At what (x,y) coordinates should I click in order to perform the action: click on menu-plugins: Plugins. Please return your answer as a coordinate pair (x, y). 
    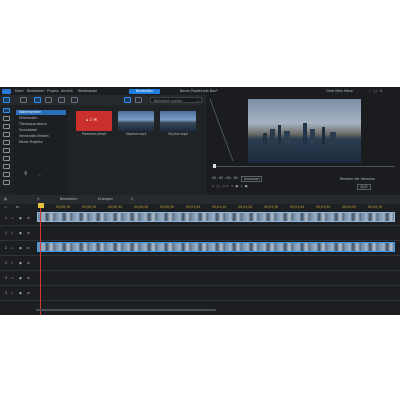
    Looking at the image, I should click on (52, 91).